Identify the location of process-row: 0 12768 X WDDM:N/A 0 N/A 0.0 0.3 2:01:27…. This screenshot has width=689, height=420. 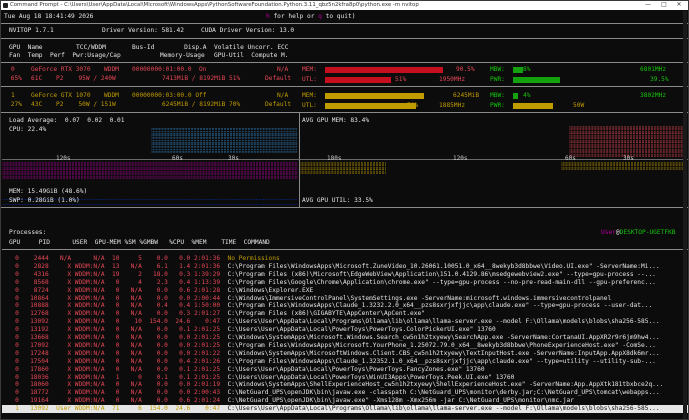
(214, 314).